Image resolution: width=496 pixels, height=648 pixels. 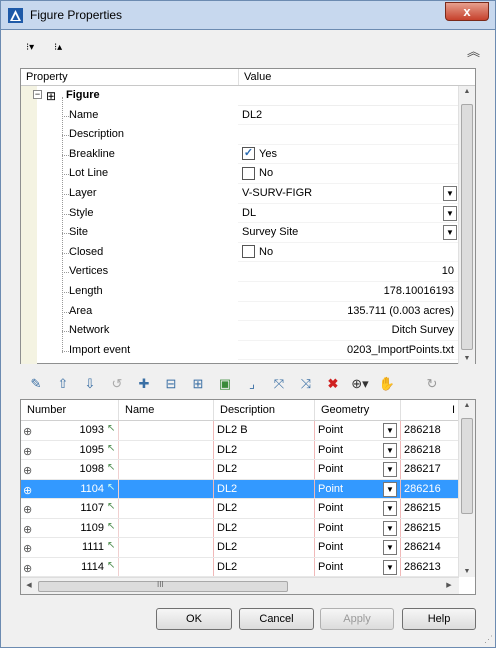 I want to click on column-header-property: Property, so click(x=130, y=77).